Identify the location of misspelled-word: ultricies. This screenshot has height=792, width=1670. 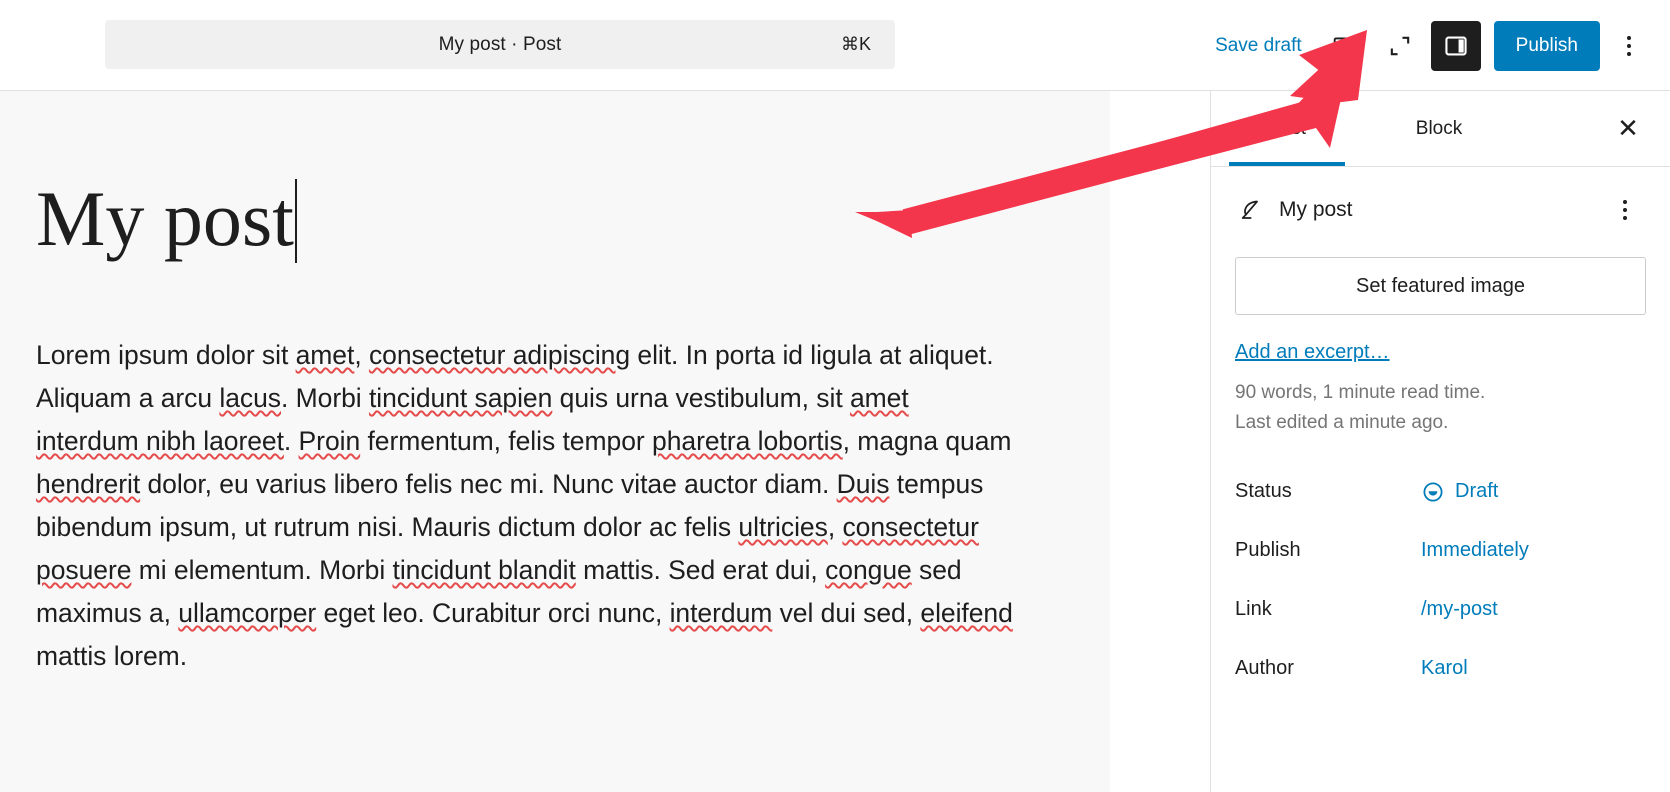
(783, 527).